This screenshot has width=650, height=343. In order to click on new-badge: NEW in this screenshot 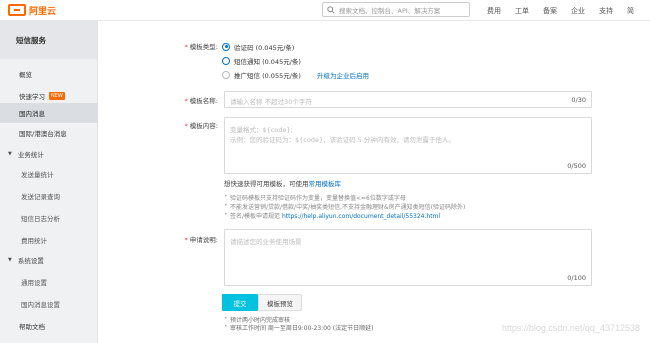, I will do `click(57, 96)`.